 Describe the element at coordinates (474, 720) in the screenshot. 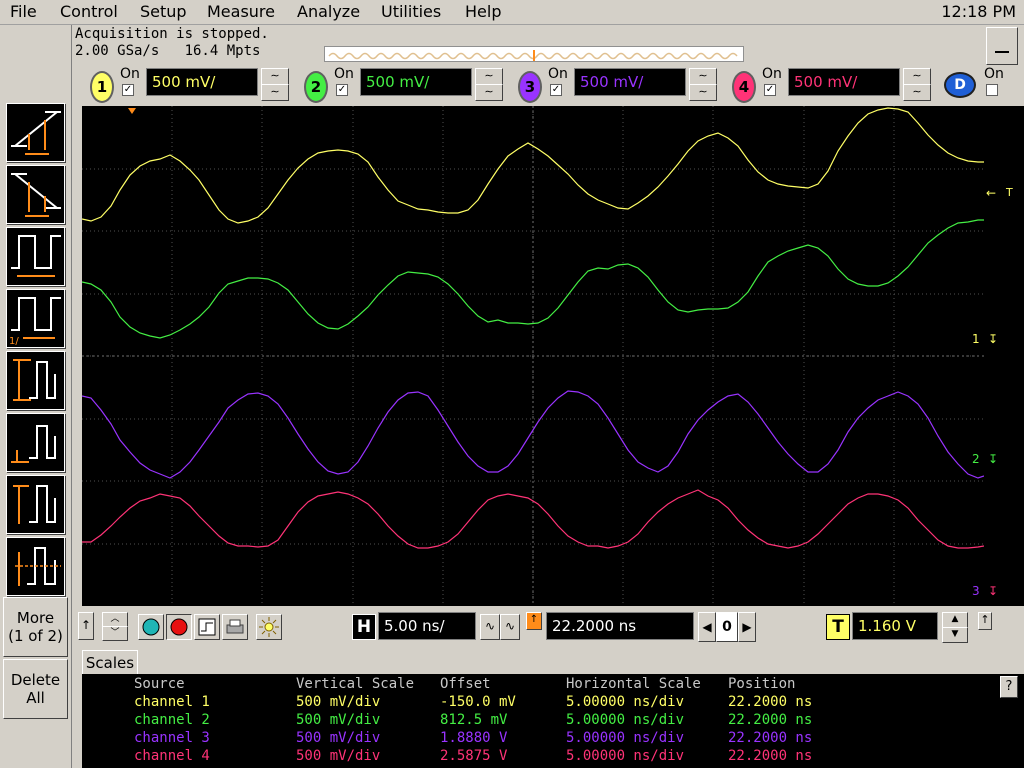

I see `row-2-offset: 812.5 mV` at that location.